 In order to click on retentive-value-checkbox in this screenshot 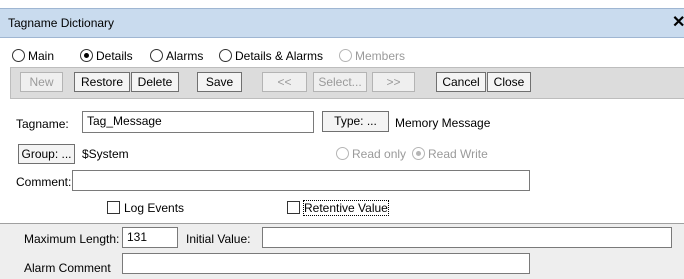, I will do `click(293, 207)`.